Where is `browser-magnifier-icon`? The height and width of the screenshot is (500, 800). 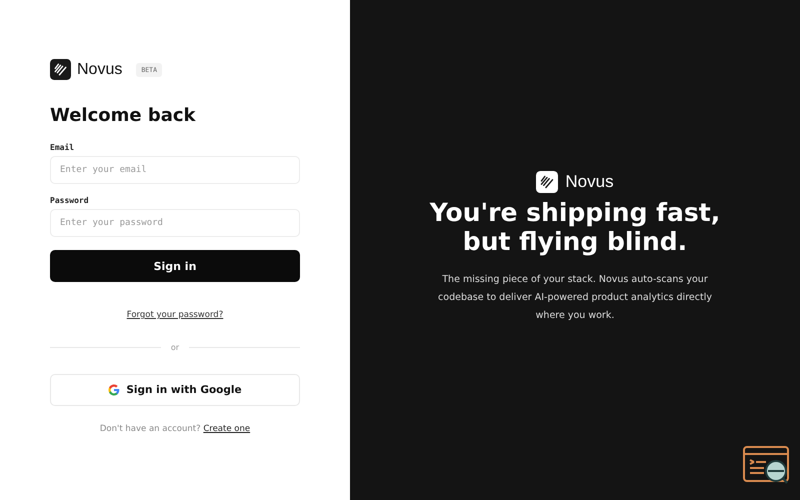
browser-magnifier-icon is located at coordinates (766, 465).